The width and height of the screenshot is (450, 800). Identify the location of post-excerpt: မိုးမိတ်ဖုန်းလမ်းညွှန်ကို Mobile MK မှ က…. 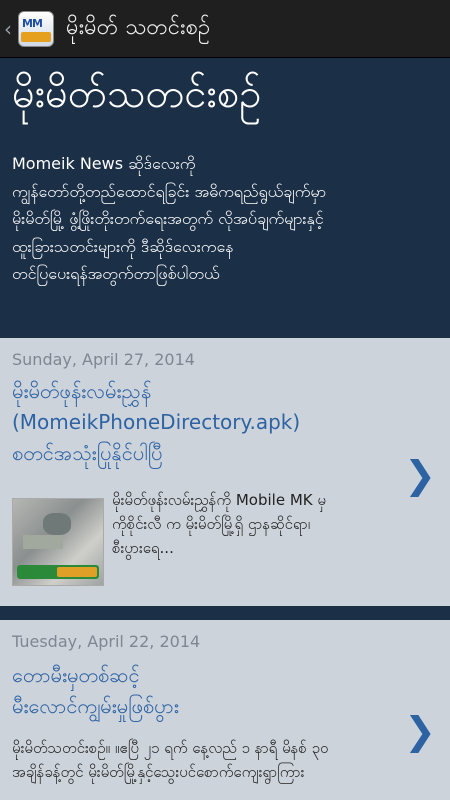
(219, 524).